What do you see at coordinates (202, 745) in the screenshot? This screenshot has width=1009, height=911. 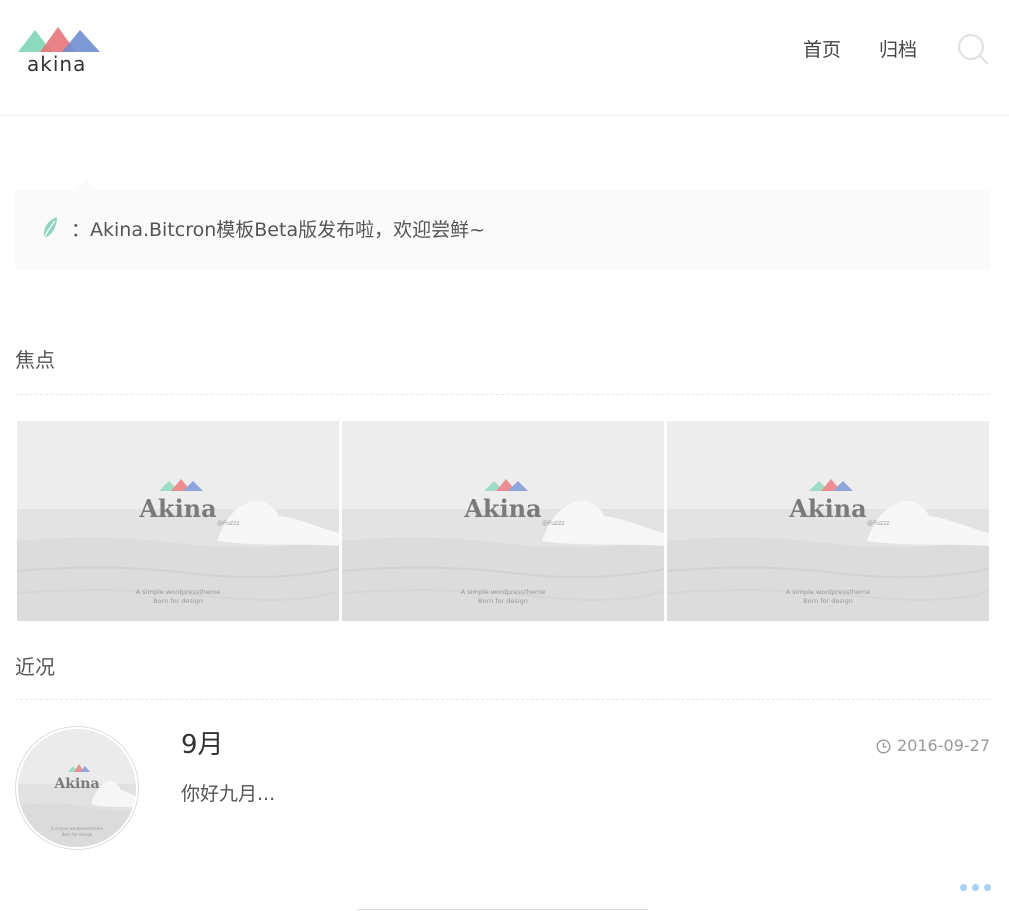 I see `post-title: 9月` at bounding box center [202, 745].